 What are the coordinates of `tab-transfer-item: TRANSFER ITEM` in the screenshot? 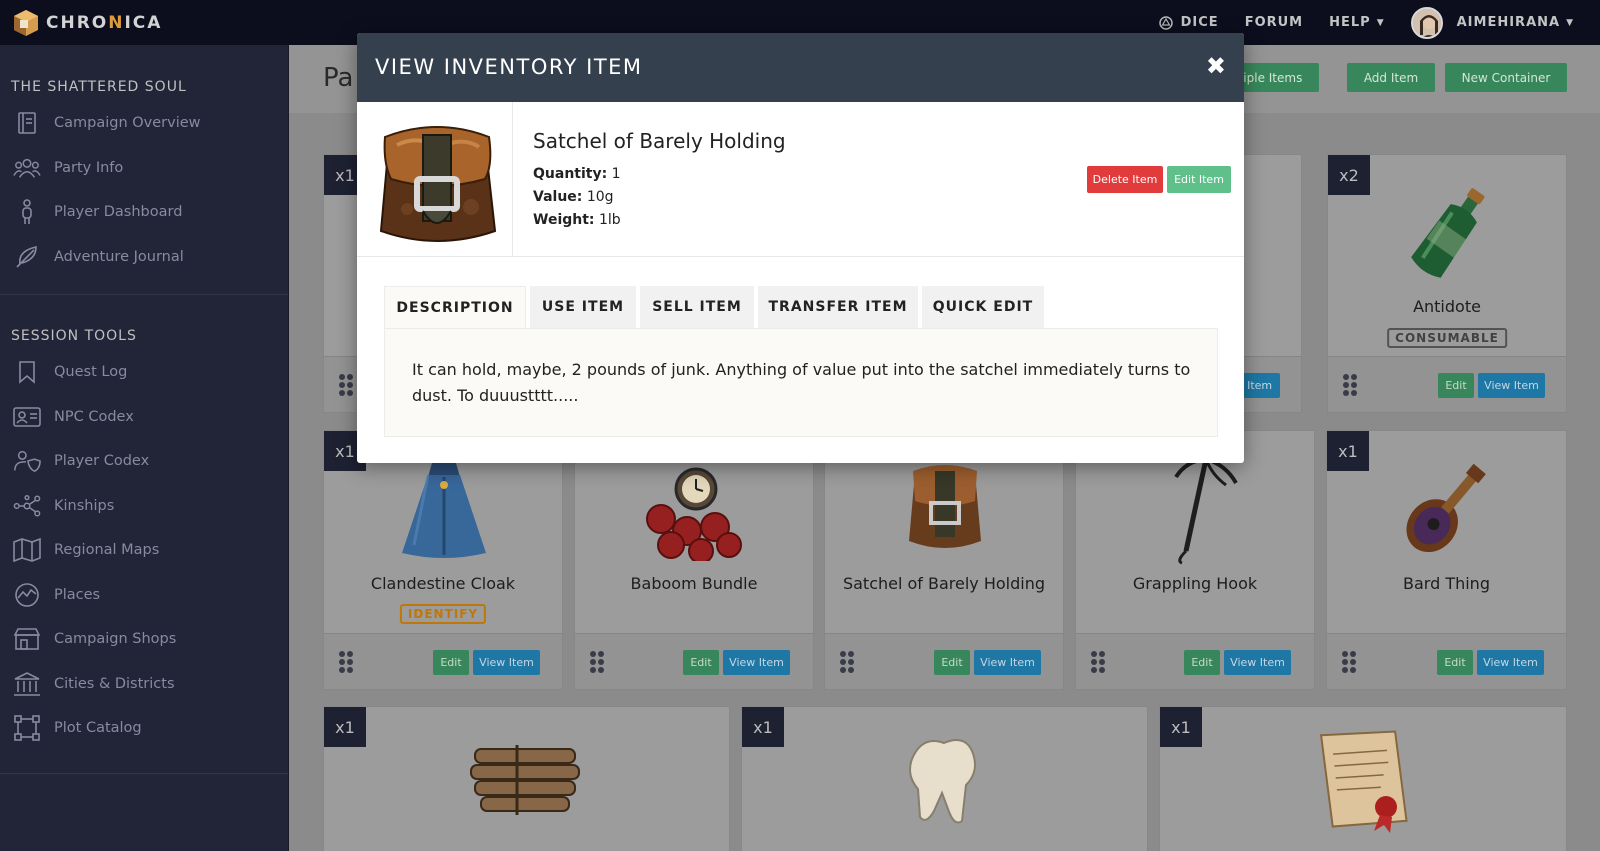 It's located at (838, 307).